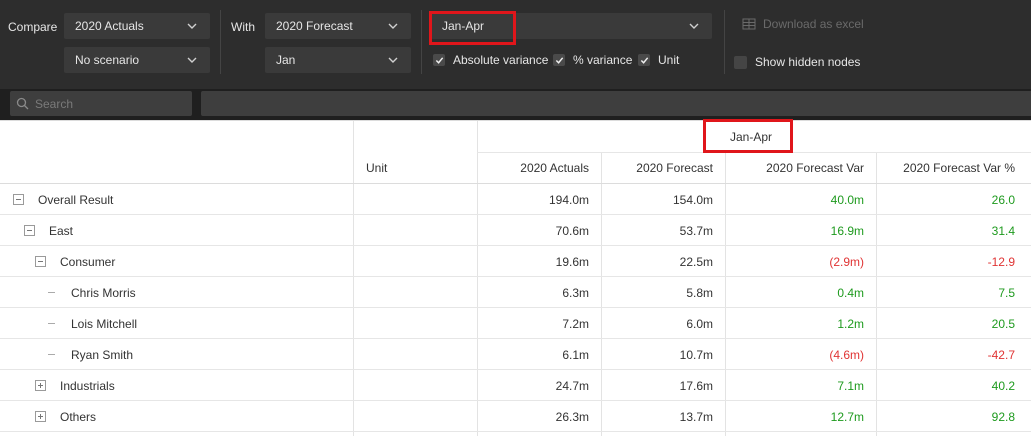 The height and width of the screenshot is (436, 1031). Describe the element at coordinates (515, 199) in the screenshot. I see `table-row: Overall Result 194.0m 154.0m 40.0m 26.0` at that location.